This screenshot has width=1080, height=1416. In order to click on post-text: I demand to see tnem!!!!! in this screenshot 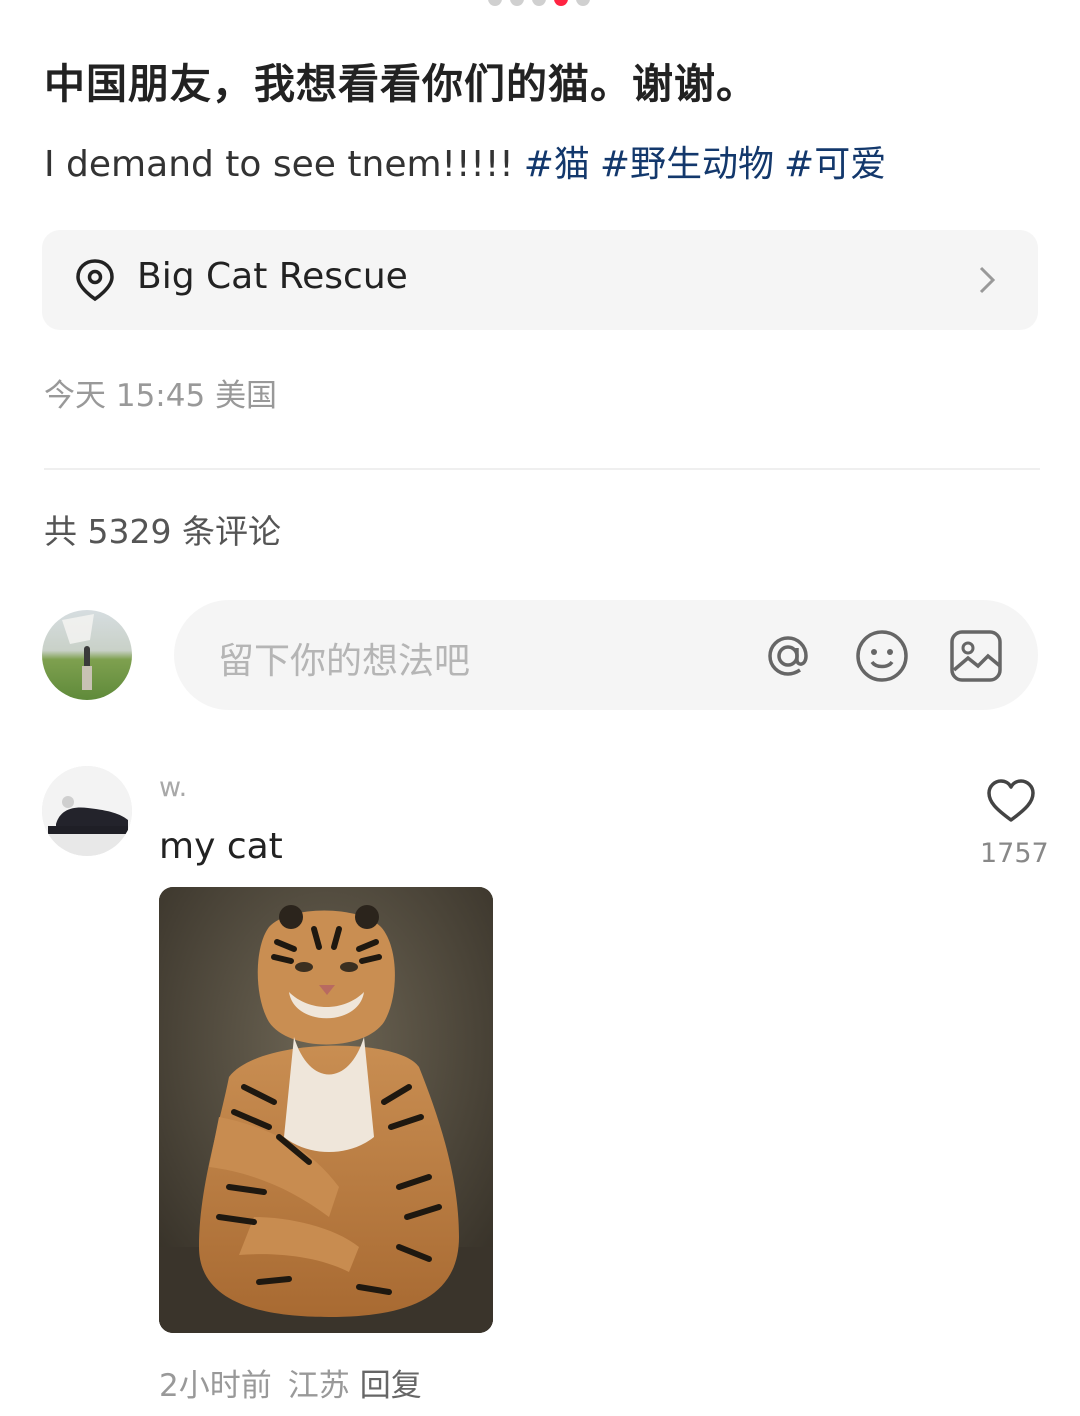, I will do `click(279, 164)`.